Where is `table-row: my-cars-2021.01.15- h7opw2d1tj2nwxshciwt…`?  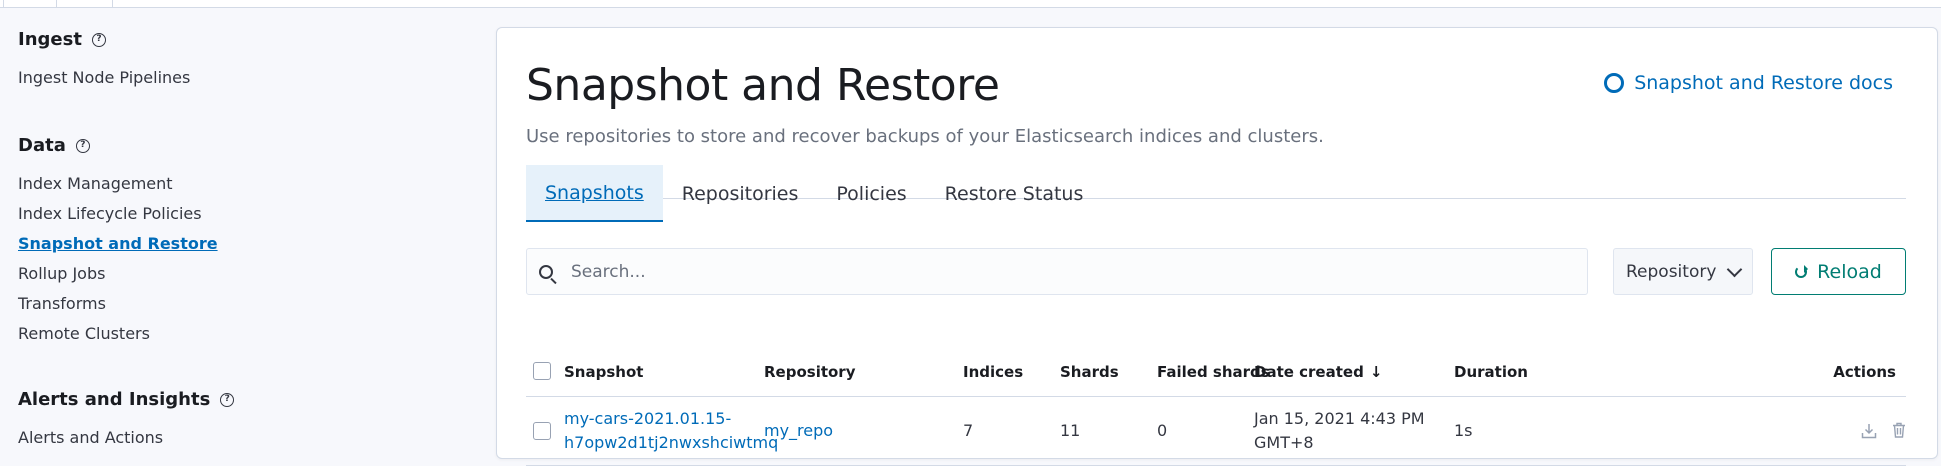 table-row: my-cars-2021.01.15- h7opw2d1tj2nwxshciwt… is located at coordinates (1216, 431).